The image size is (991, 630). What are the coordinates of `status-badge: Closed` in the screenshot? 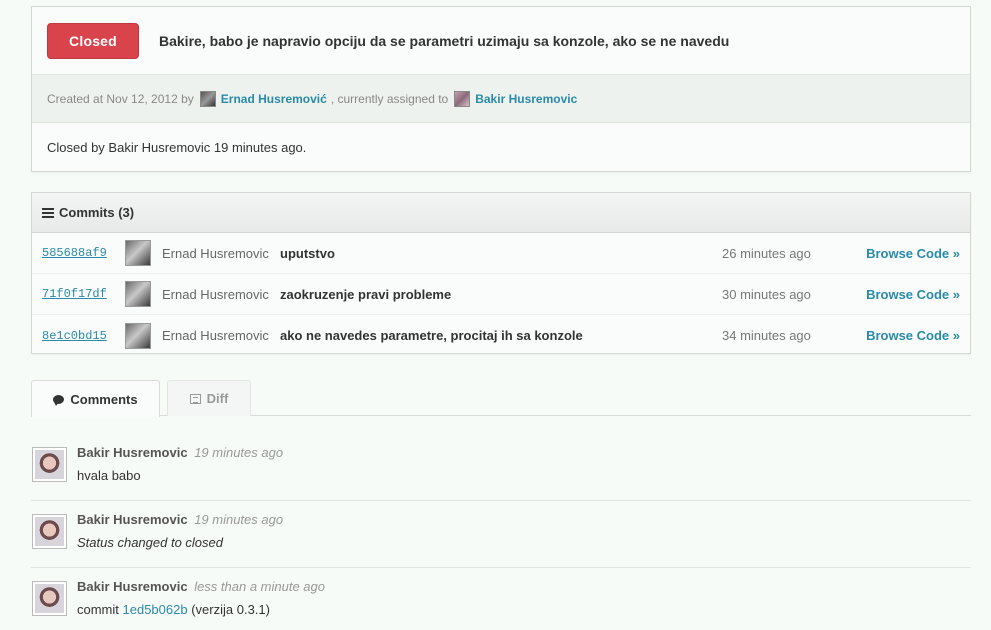 It's located at (93, 40).